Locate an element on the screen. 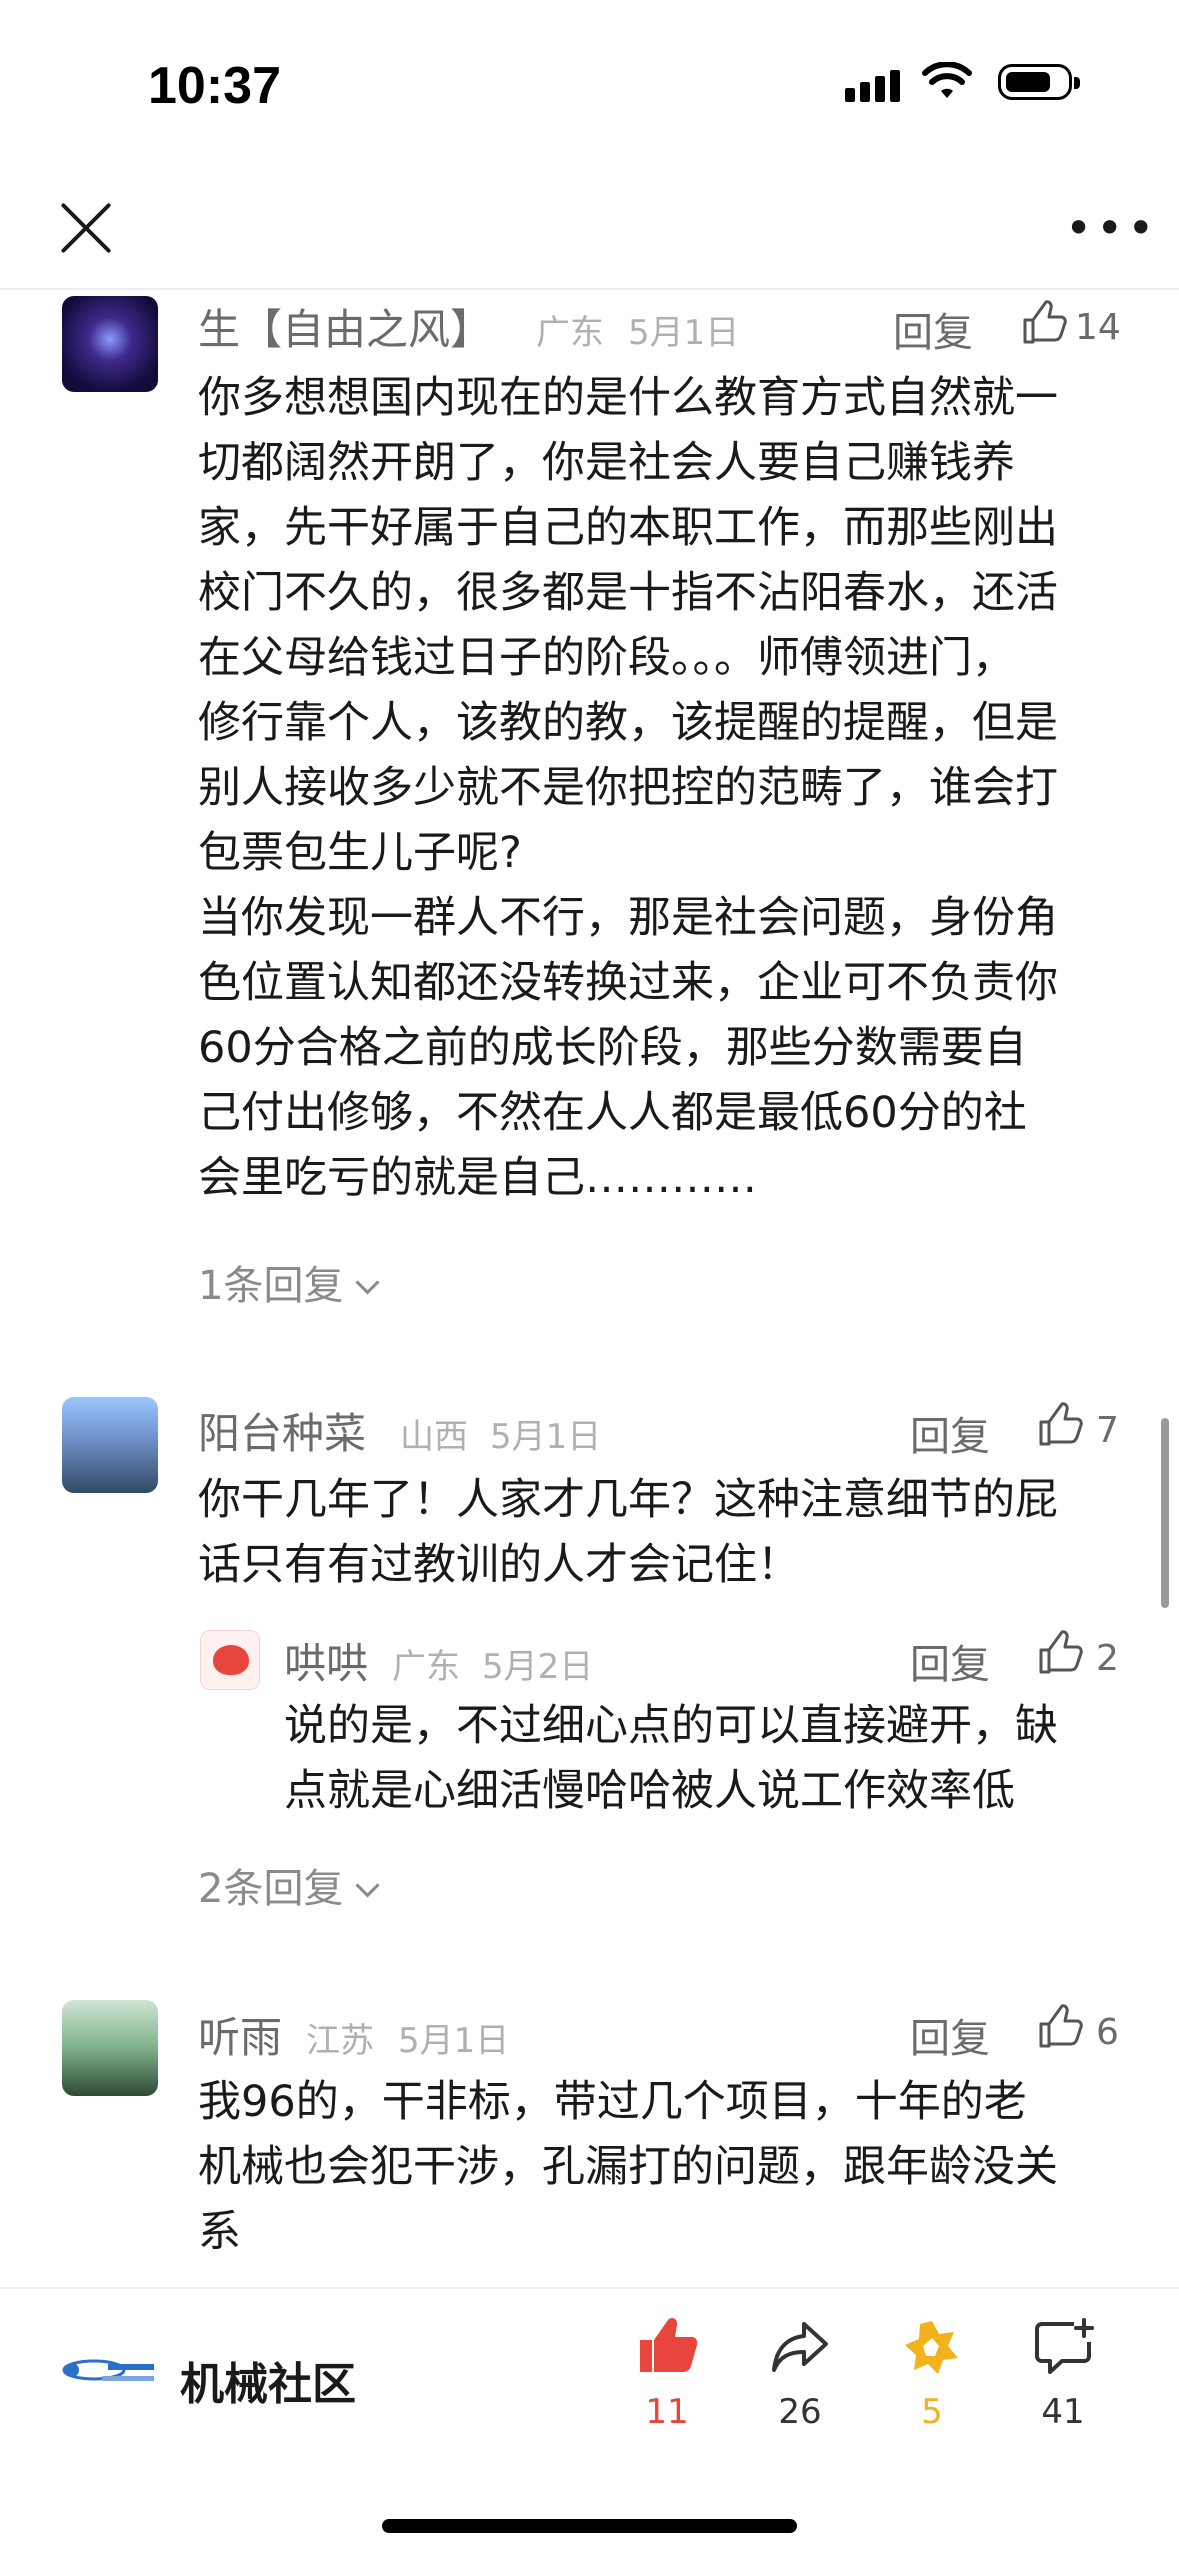 The width and height of the screenshot is (1179, 2556). like-count: 2 is located at coordinates (1107, 1658).